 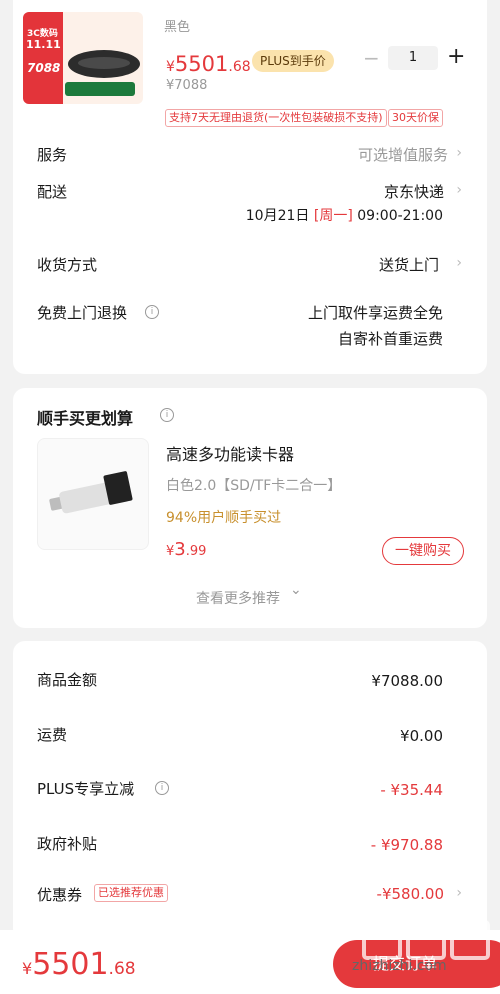 I want to click on receive-method-value: 送货上门, so click(x=408, y=265).